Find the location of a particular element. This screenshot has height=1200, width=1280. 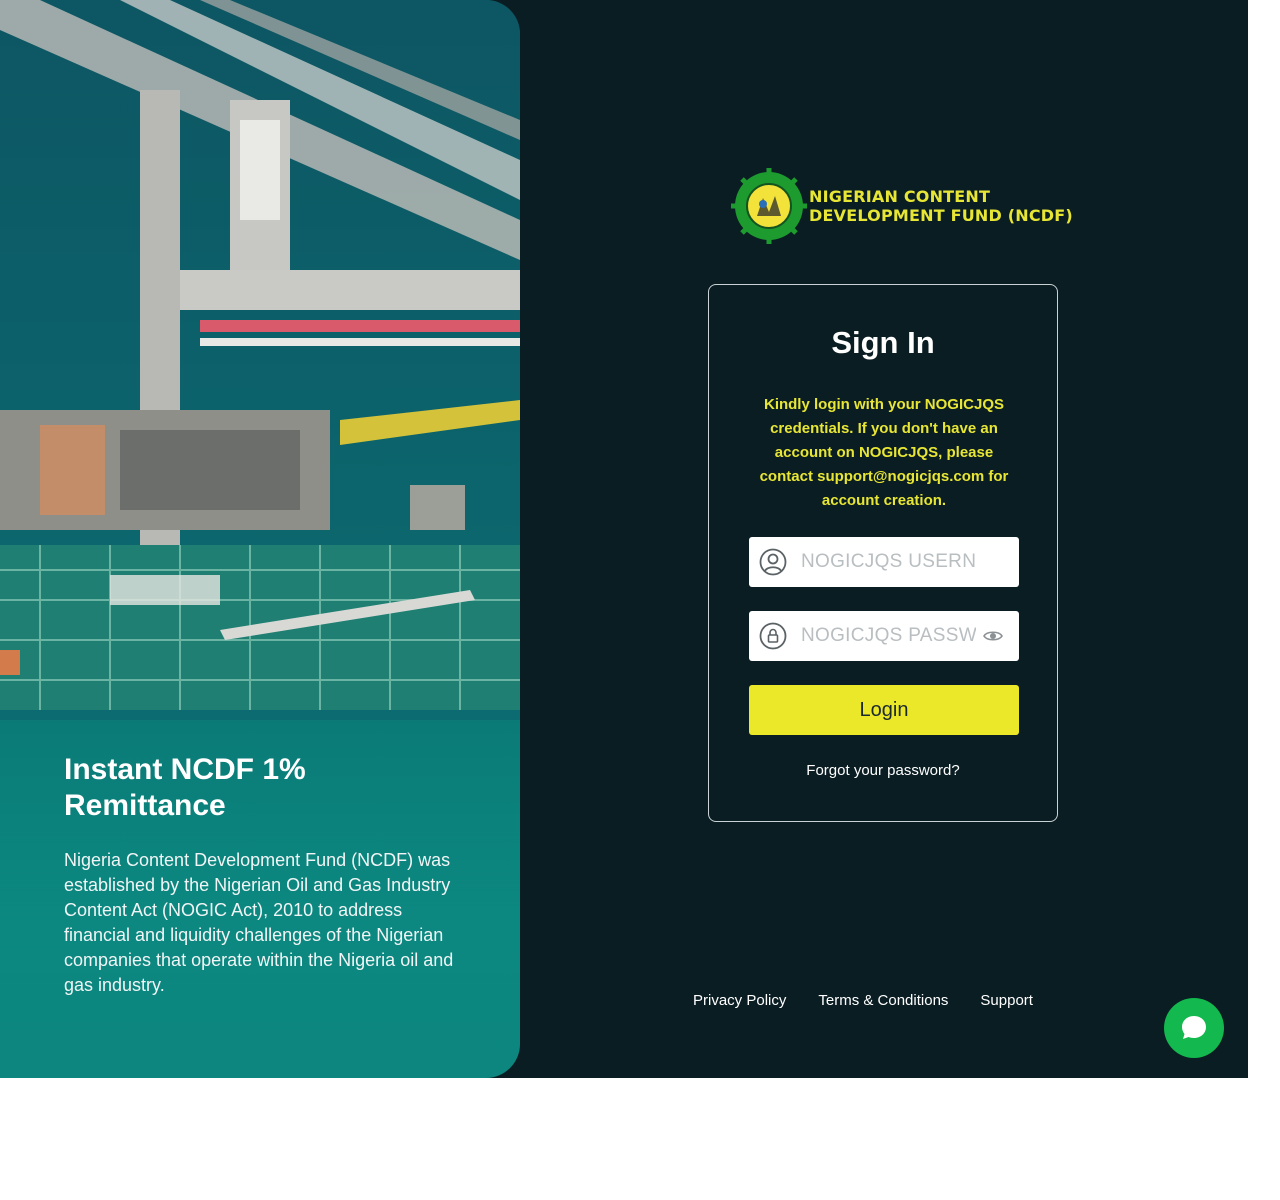

ncdf-logo-icon is located at coordinates (769, 206).